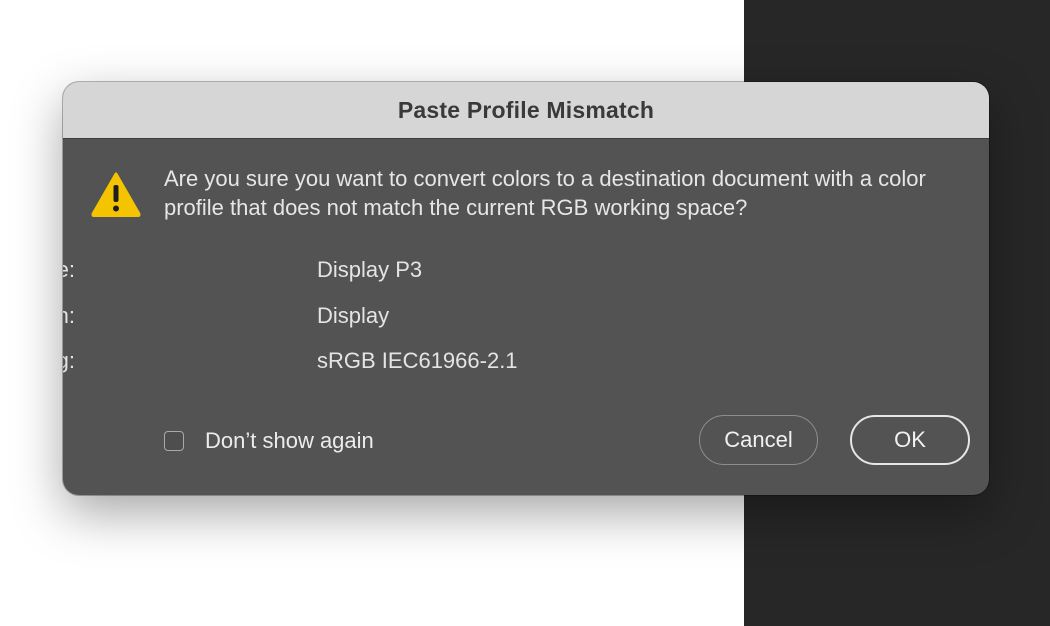  I want to click on destination-row: Destination: Display, so click(413, 316).